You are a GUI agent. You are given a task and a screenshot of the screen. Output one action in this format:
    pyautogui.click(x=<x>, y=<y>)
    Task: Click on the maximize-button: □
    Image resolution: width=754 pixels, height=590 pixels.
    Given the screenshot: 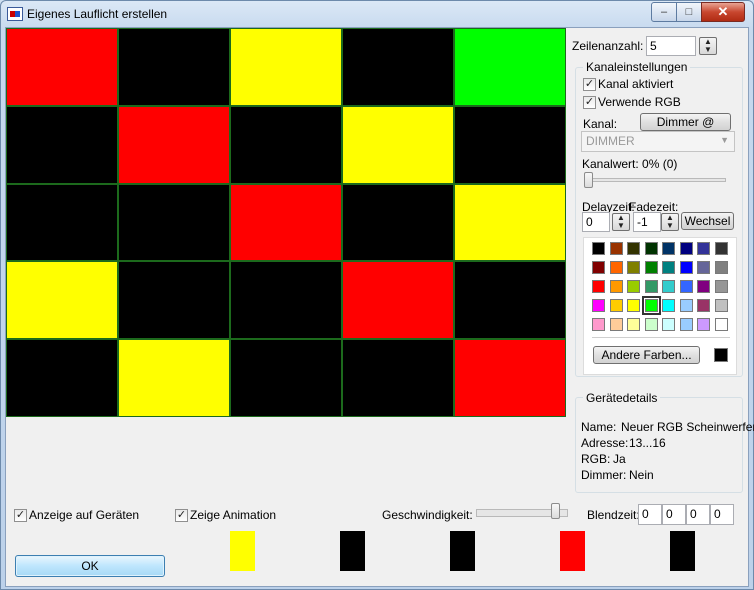 What is the action you would take?
    pyautogui.click(x=689, y=12)
    